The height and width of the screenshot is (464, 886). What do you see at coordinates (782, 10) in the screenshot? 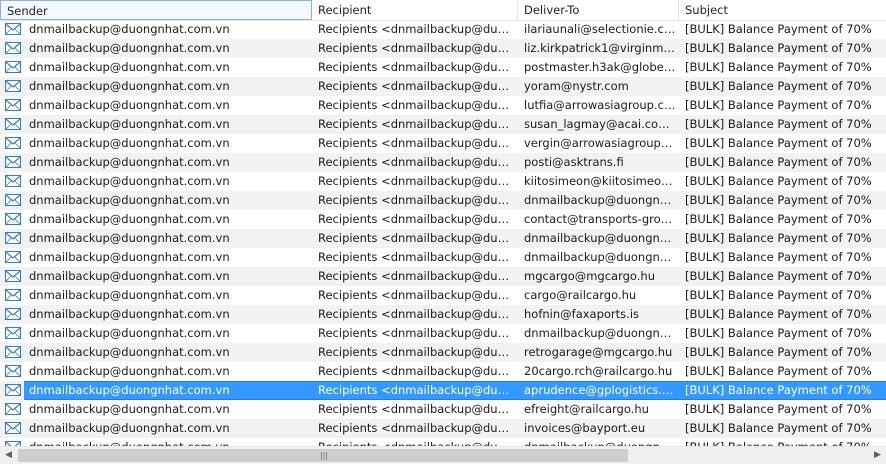
I see `column-header-subject: Subject` at bounding box center [782, 10].